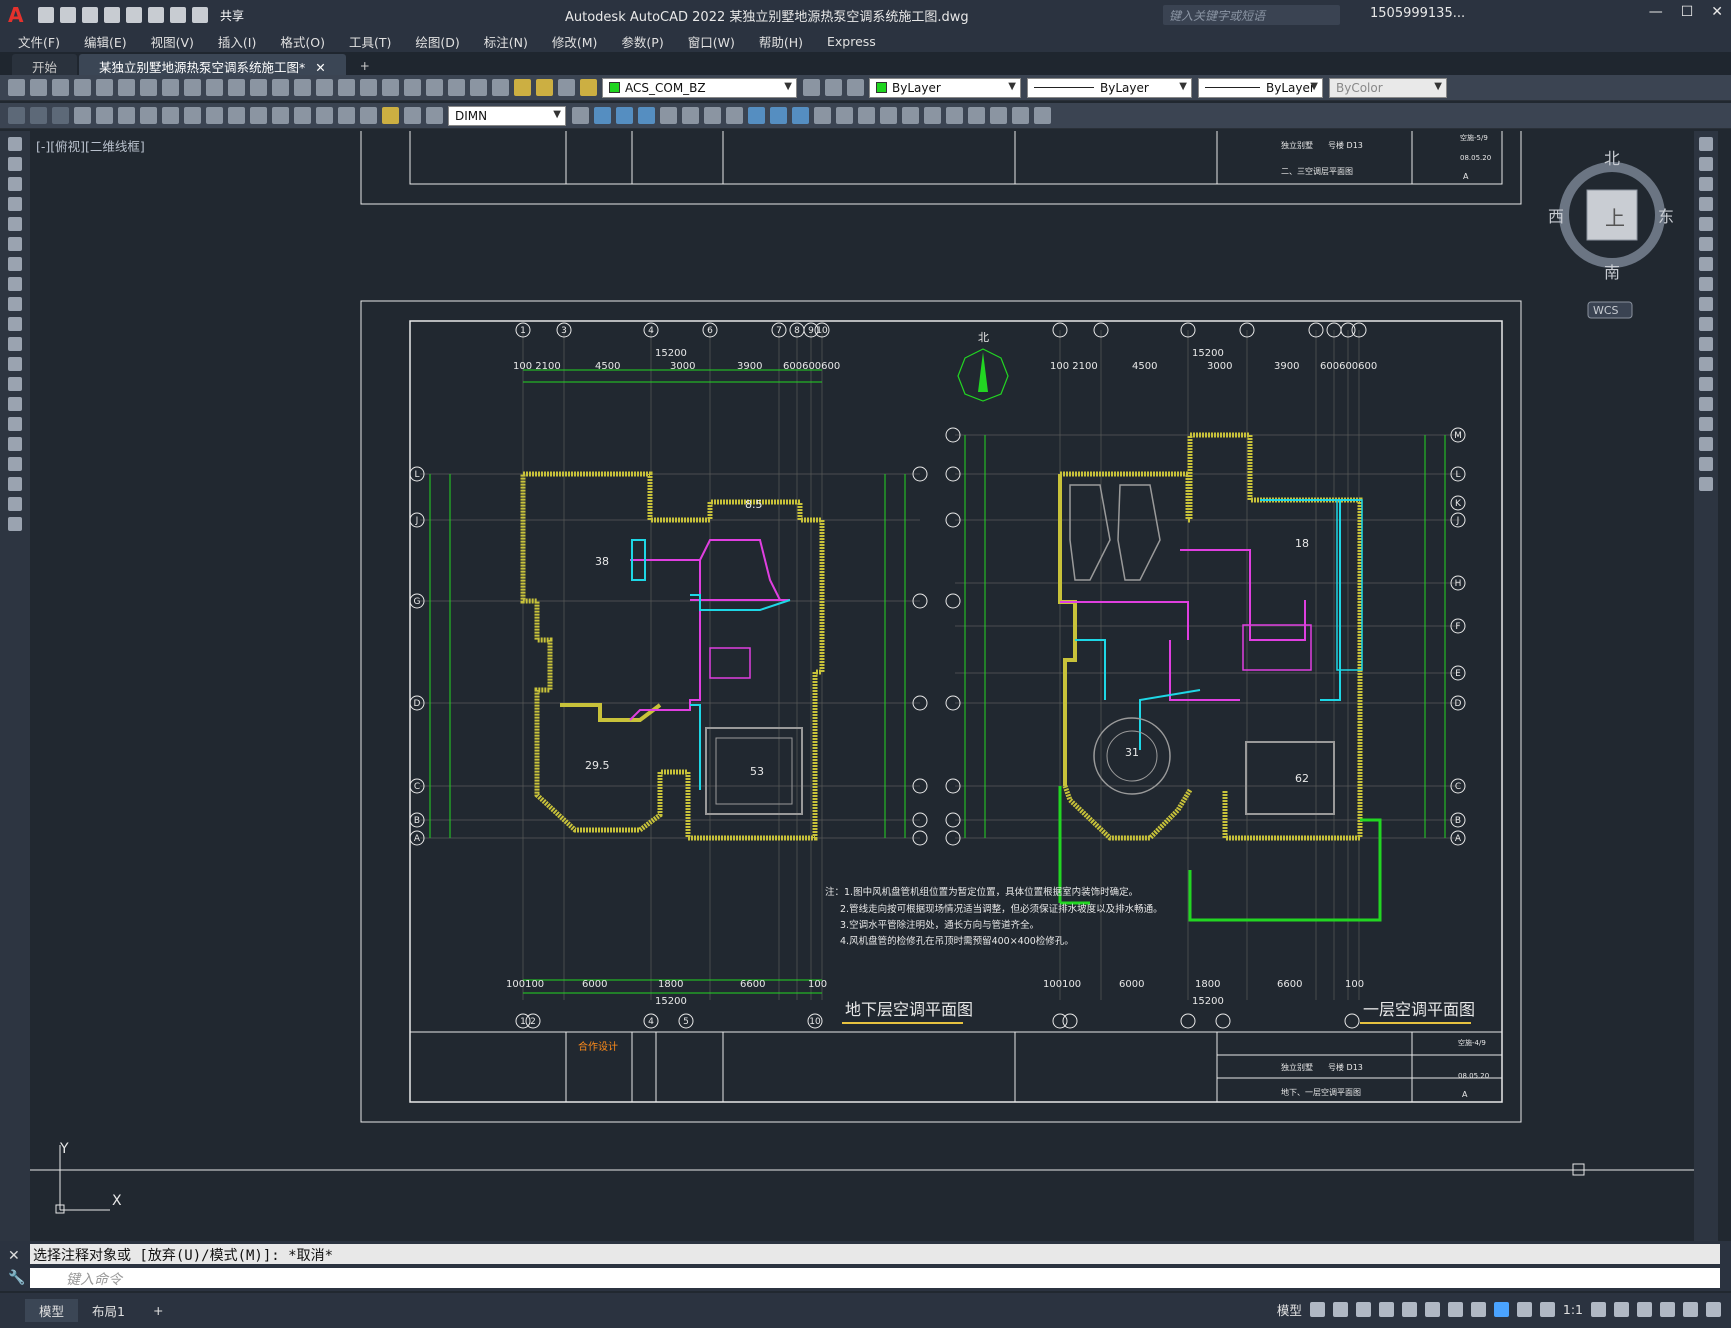 This screenshot has height=1328, width=1731. What do you see at coordinates (811, 87) in the screenshot?
I see `make-current-icon` at bounding box center [811, 87].